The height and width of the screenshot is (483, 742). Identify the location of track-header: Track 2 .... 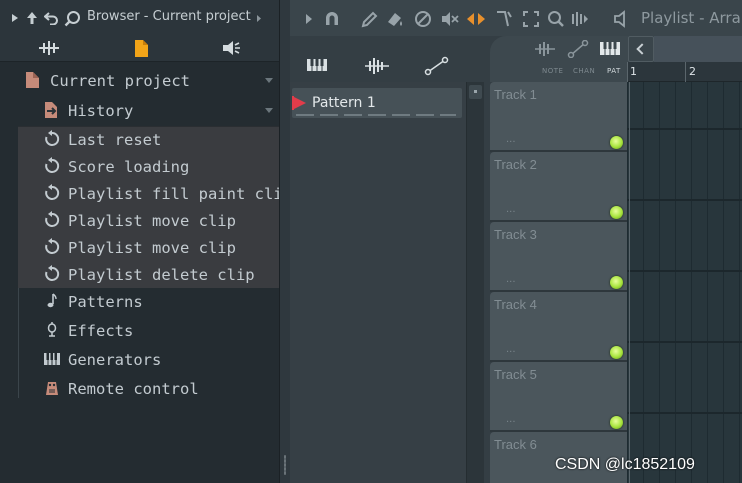
(558, 187).